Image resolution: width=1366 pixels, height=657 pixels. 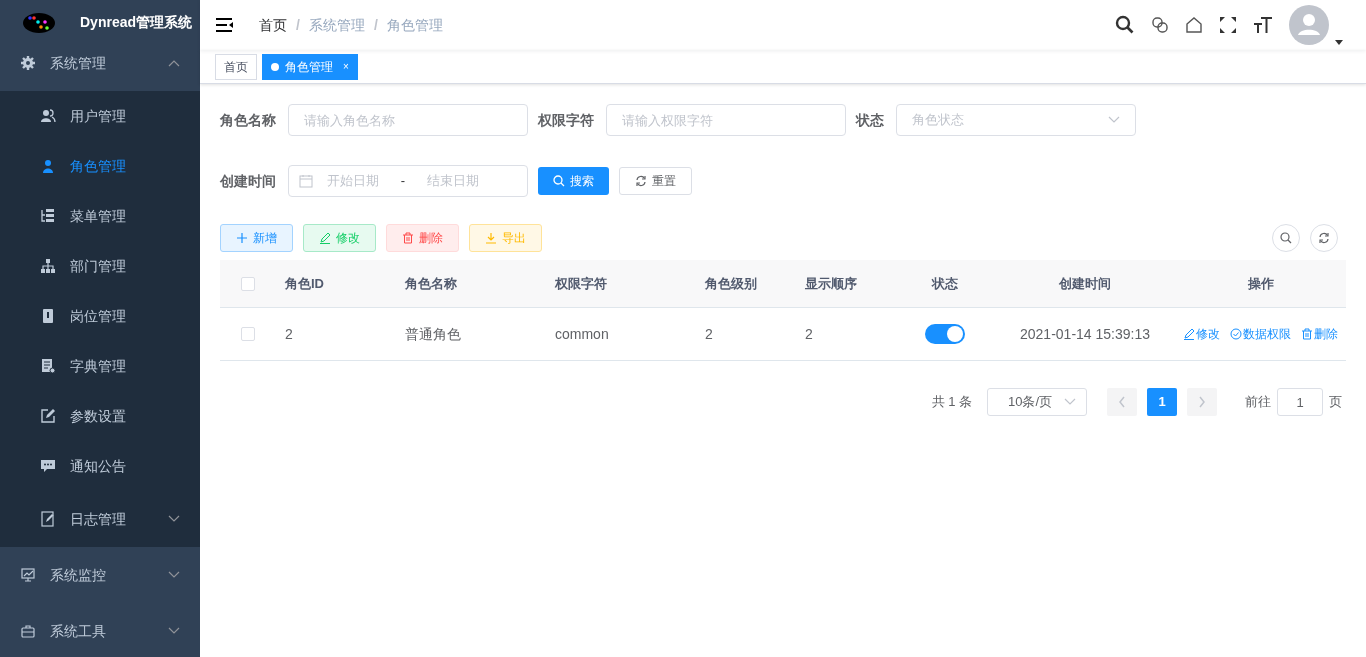 What do you see at coordinates (1260, 283) in the screenshot?
I see `column-header: 操作` at bounding box center [1260, 283].